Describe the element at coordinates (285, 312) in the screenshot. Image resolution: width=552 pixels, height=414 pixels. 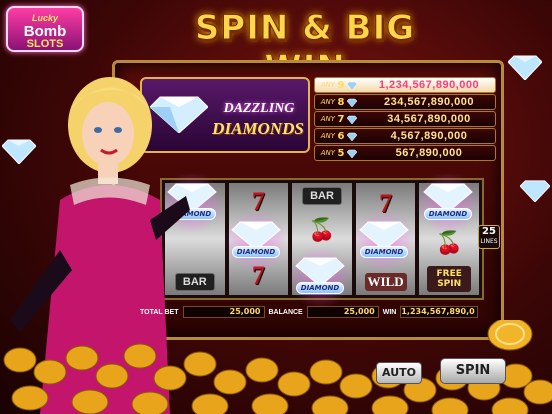
I see `balance-label: BALANCE` at that location.